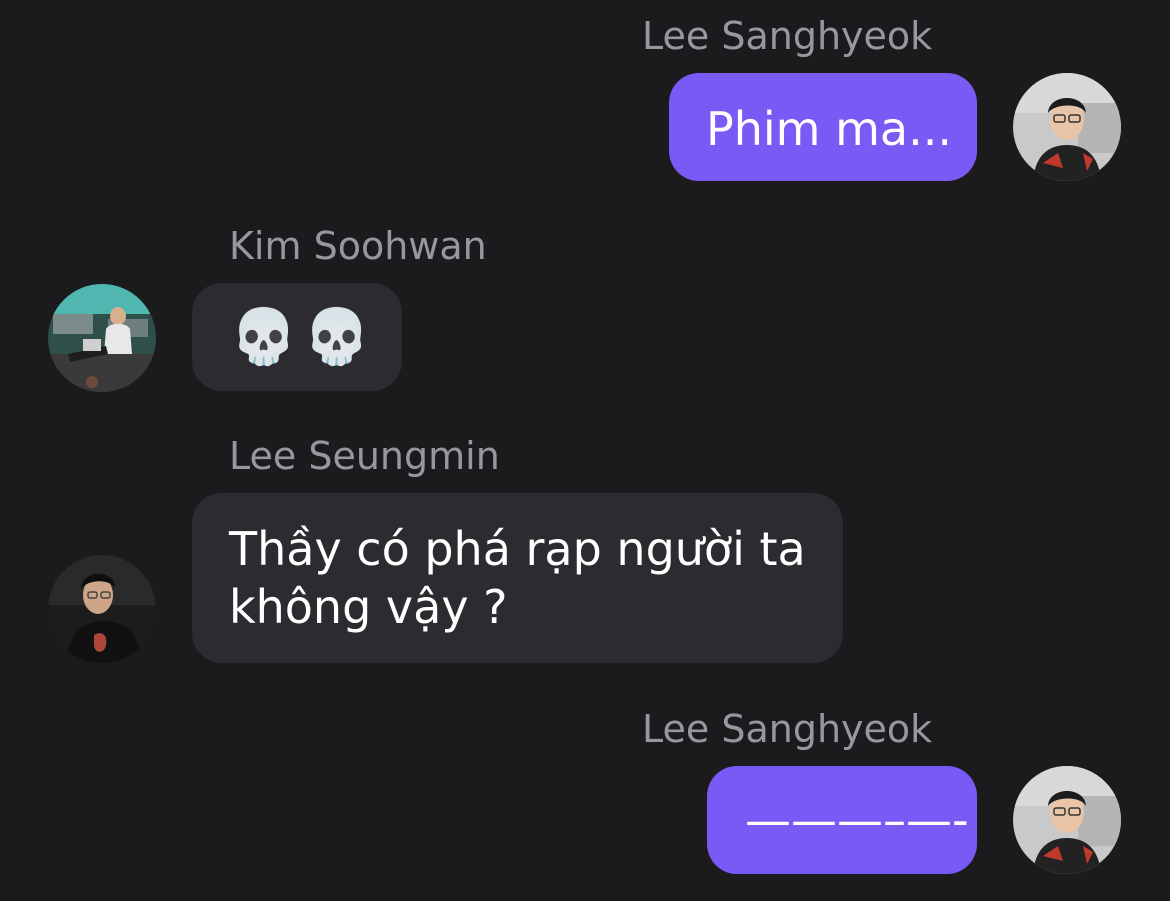  I want to click on avatar-kim-soohwan, so click(102, 338).